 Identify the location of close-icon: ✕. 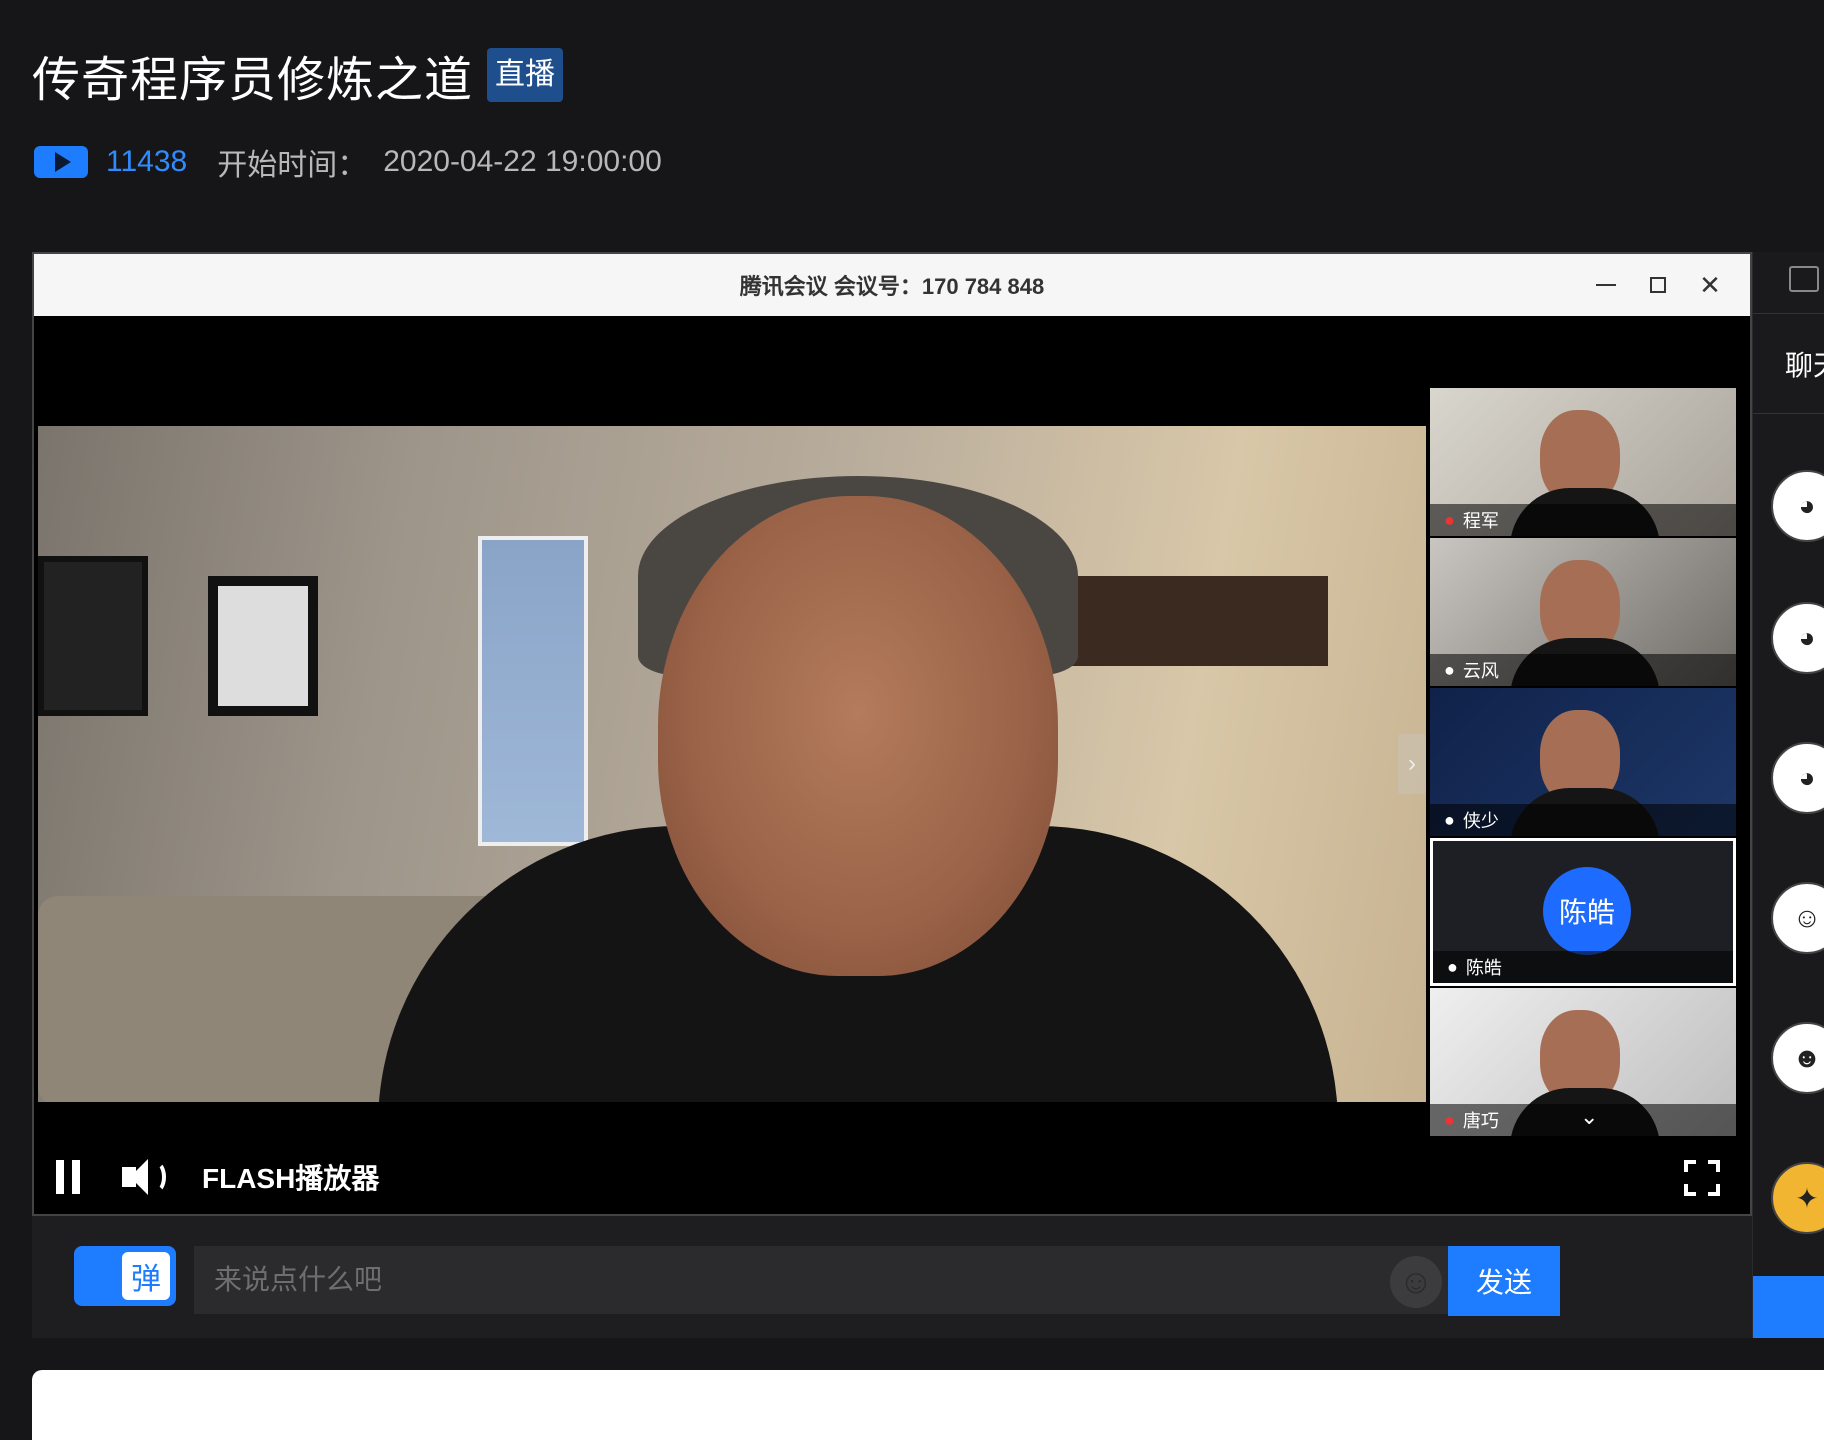
(1710, 285).